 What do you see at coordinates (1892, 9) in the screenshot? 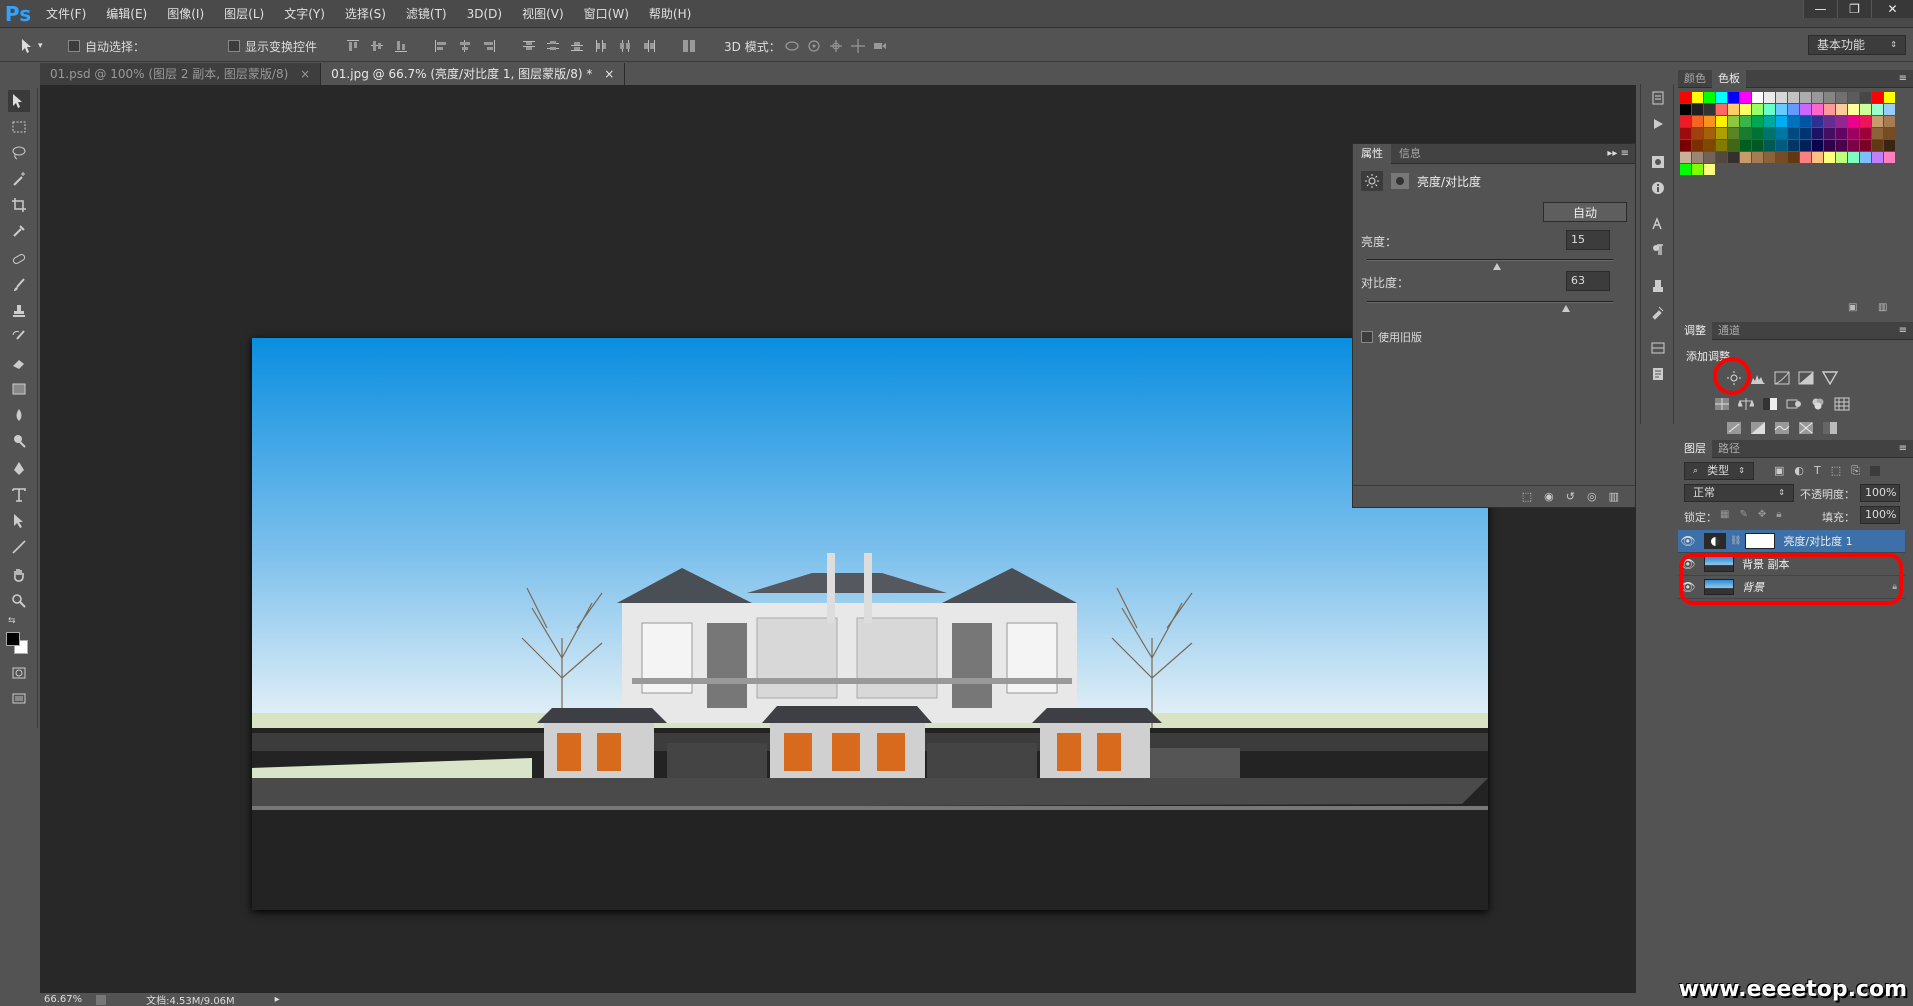
I see `close-button: ✕` at bounding box center [1892, 9].